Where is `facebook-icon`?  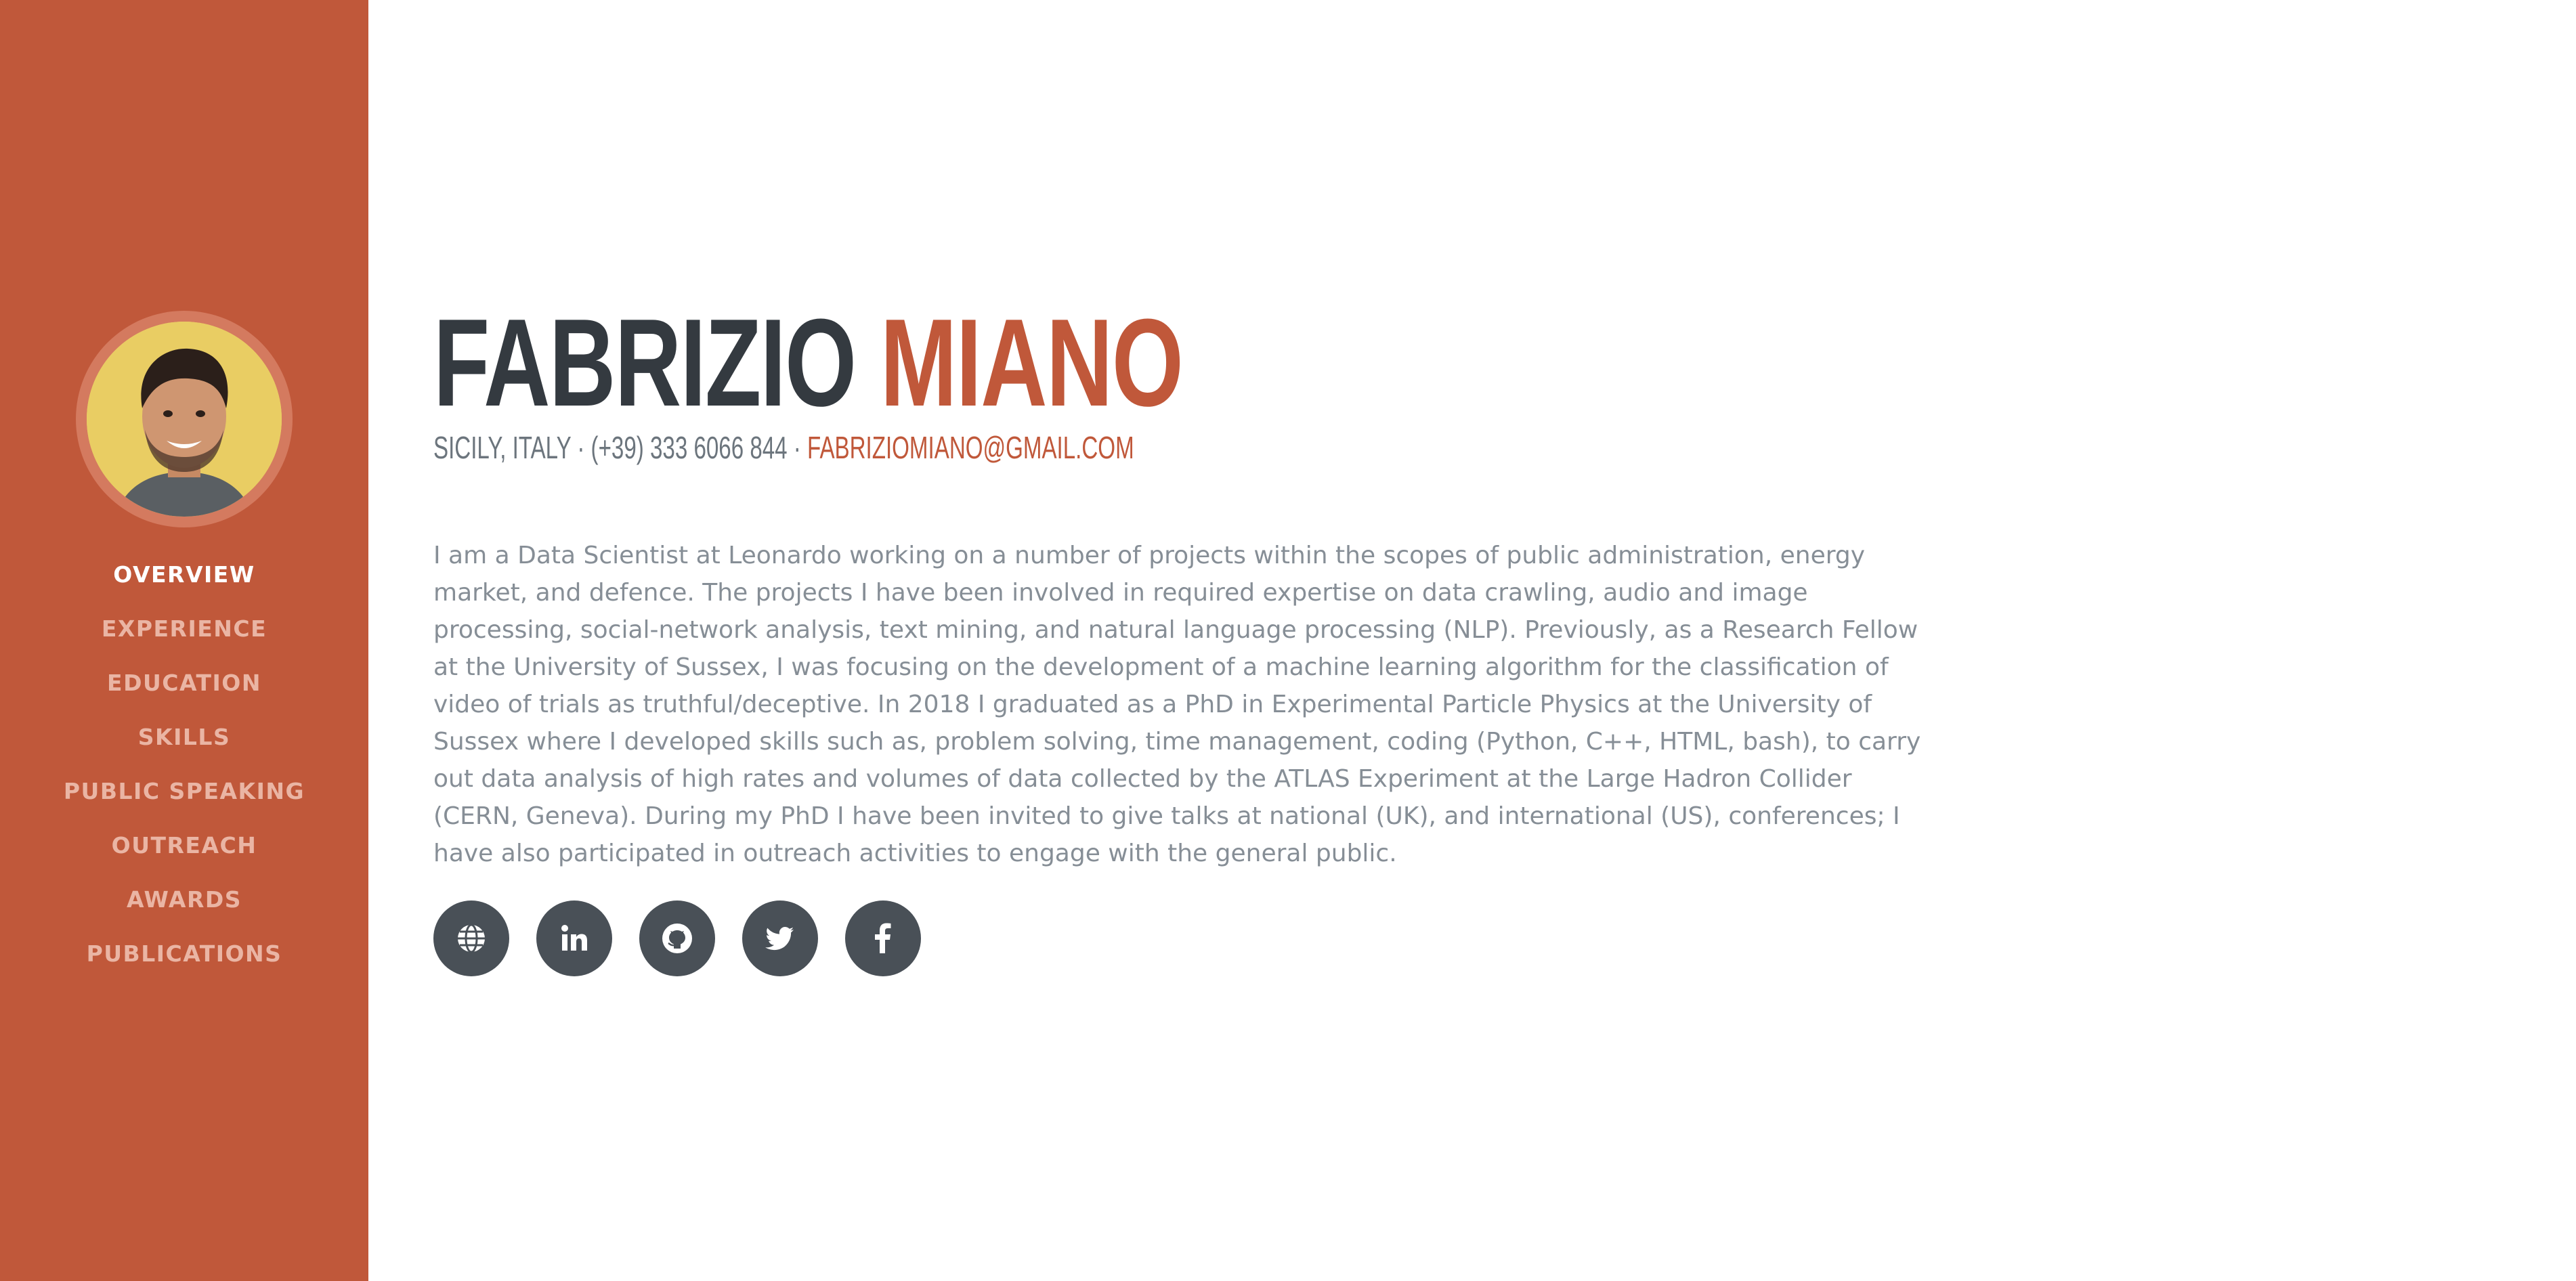 facebook-icon is located at coordinates (883, 938).